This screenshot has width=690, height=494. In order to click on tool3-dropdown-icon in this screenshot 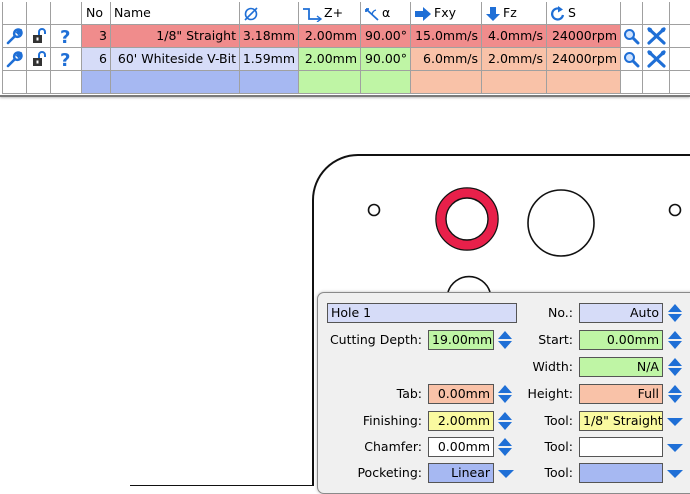, I will do `click(675, 473)`.